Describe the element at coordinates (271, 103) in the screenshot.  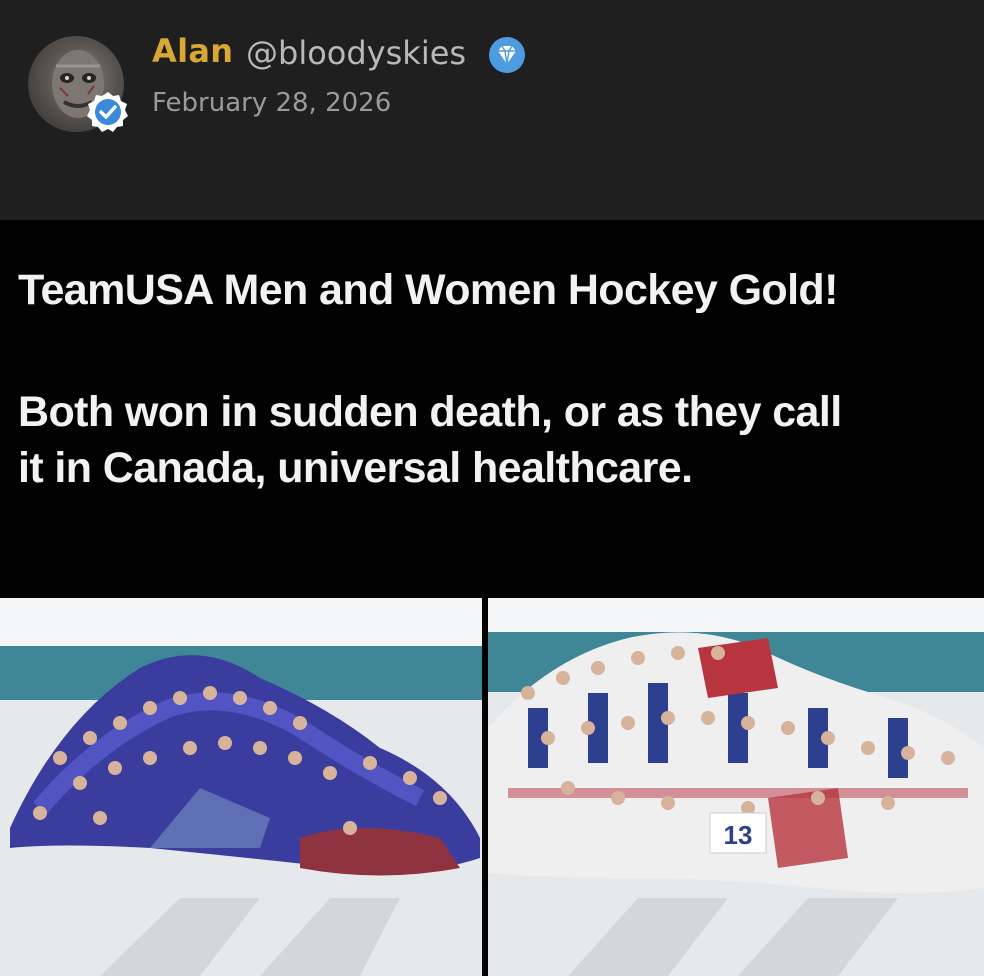
I see `post-date: February 28, 2026` at that location.